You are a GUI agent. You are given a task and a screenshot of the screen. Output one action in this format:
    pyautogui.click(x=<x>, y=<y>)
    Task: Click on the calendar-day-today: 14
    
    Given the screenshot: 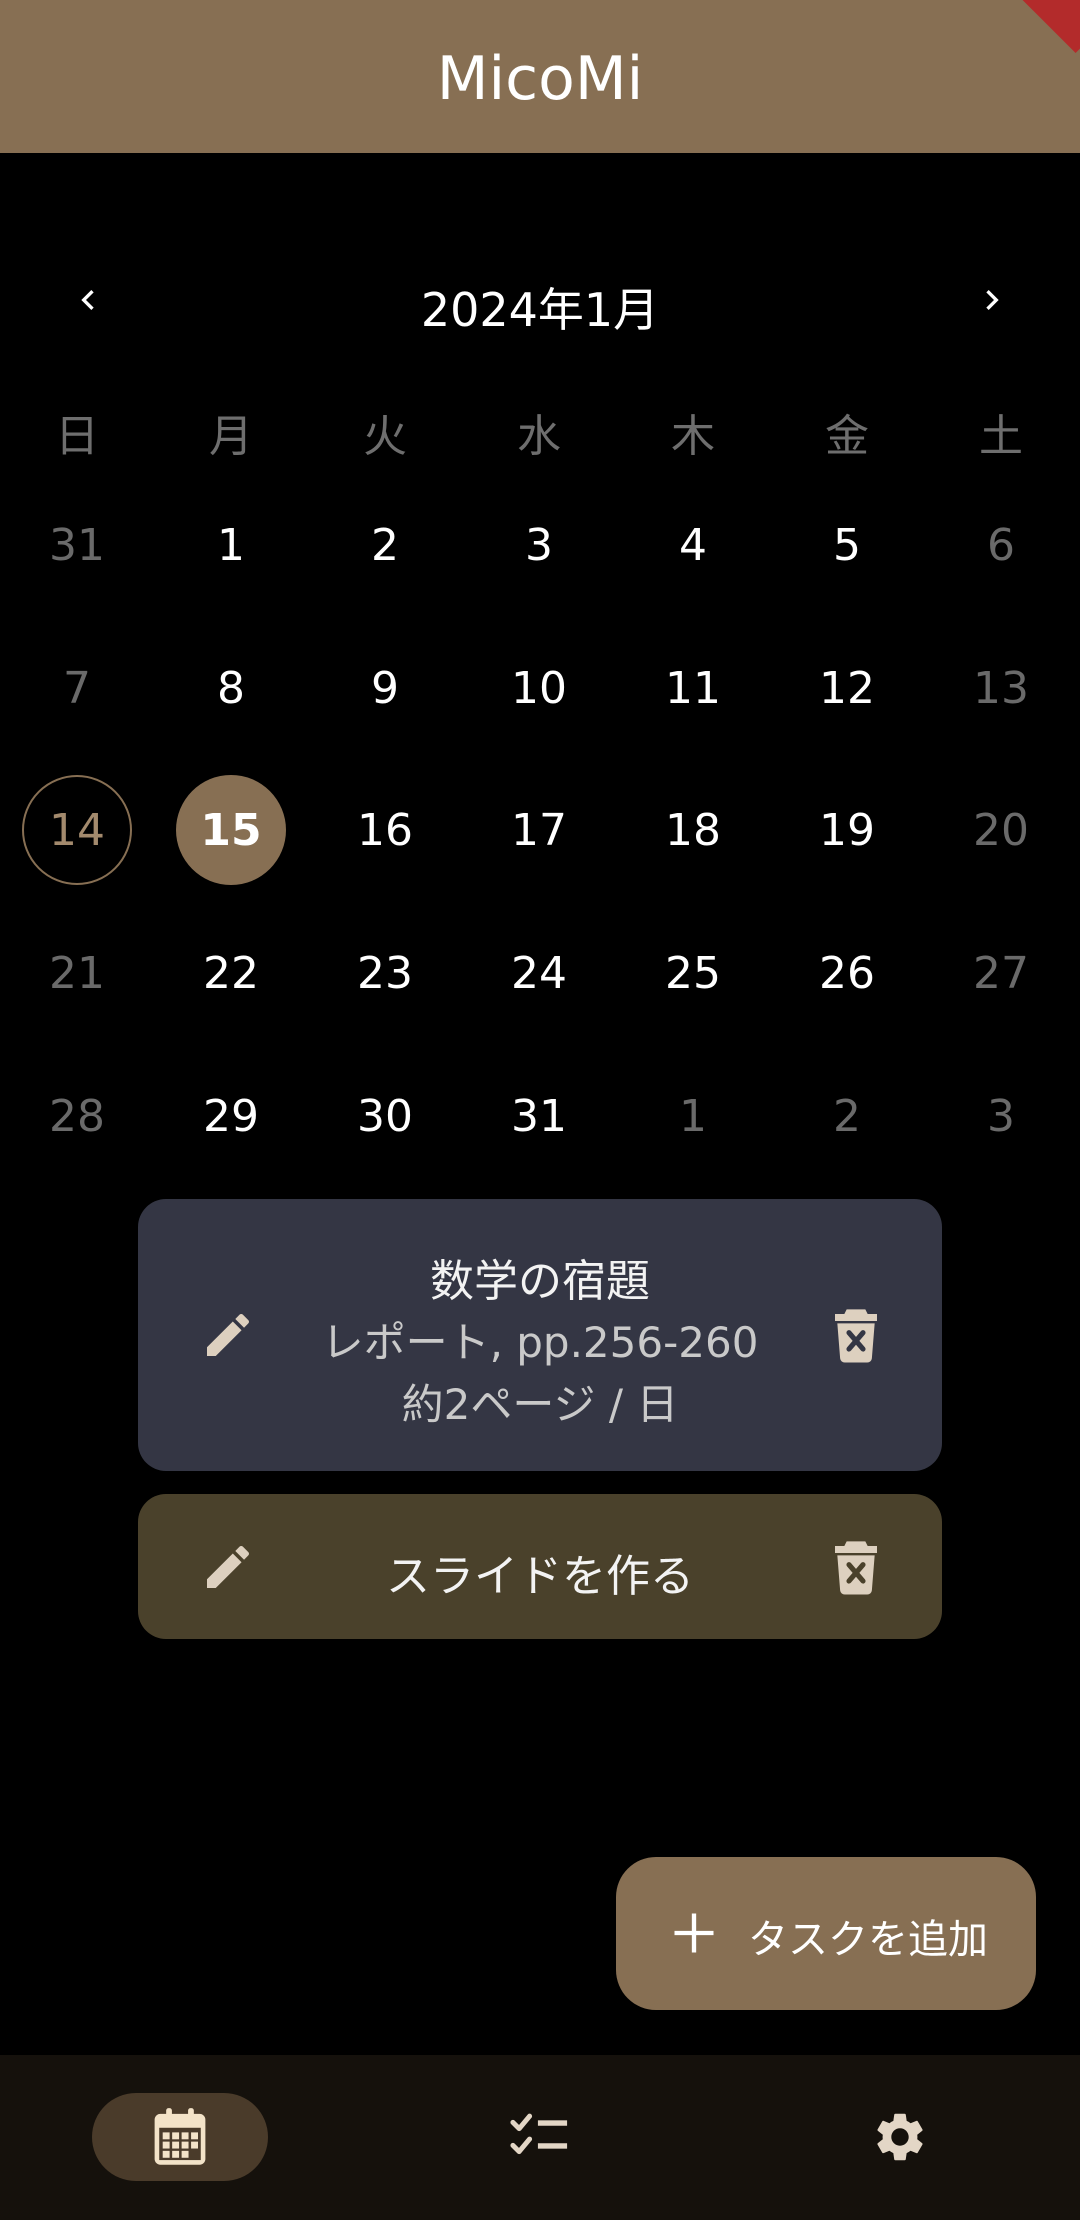 What is the action you would take?
    pyautogui.click(x=77, y=830)
    